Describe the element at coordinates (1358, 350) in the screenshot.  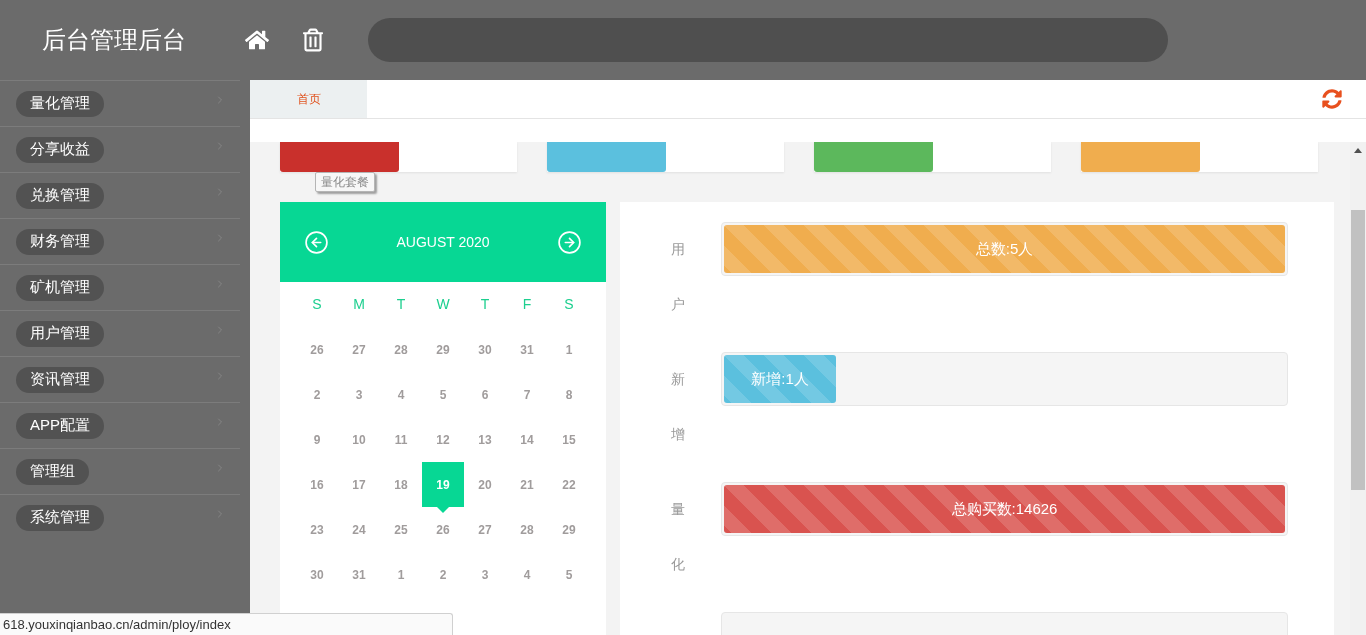
I see `scrollbar-thumb` at that location.